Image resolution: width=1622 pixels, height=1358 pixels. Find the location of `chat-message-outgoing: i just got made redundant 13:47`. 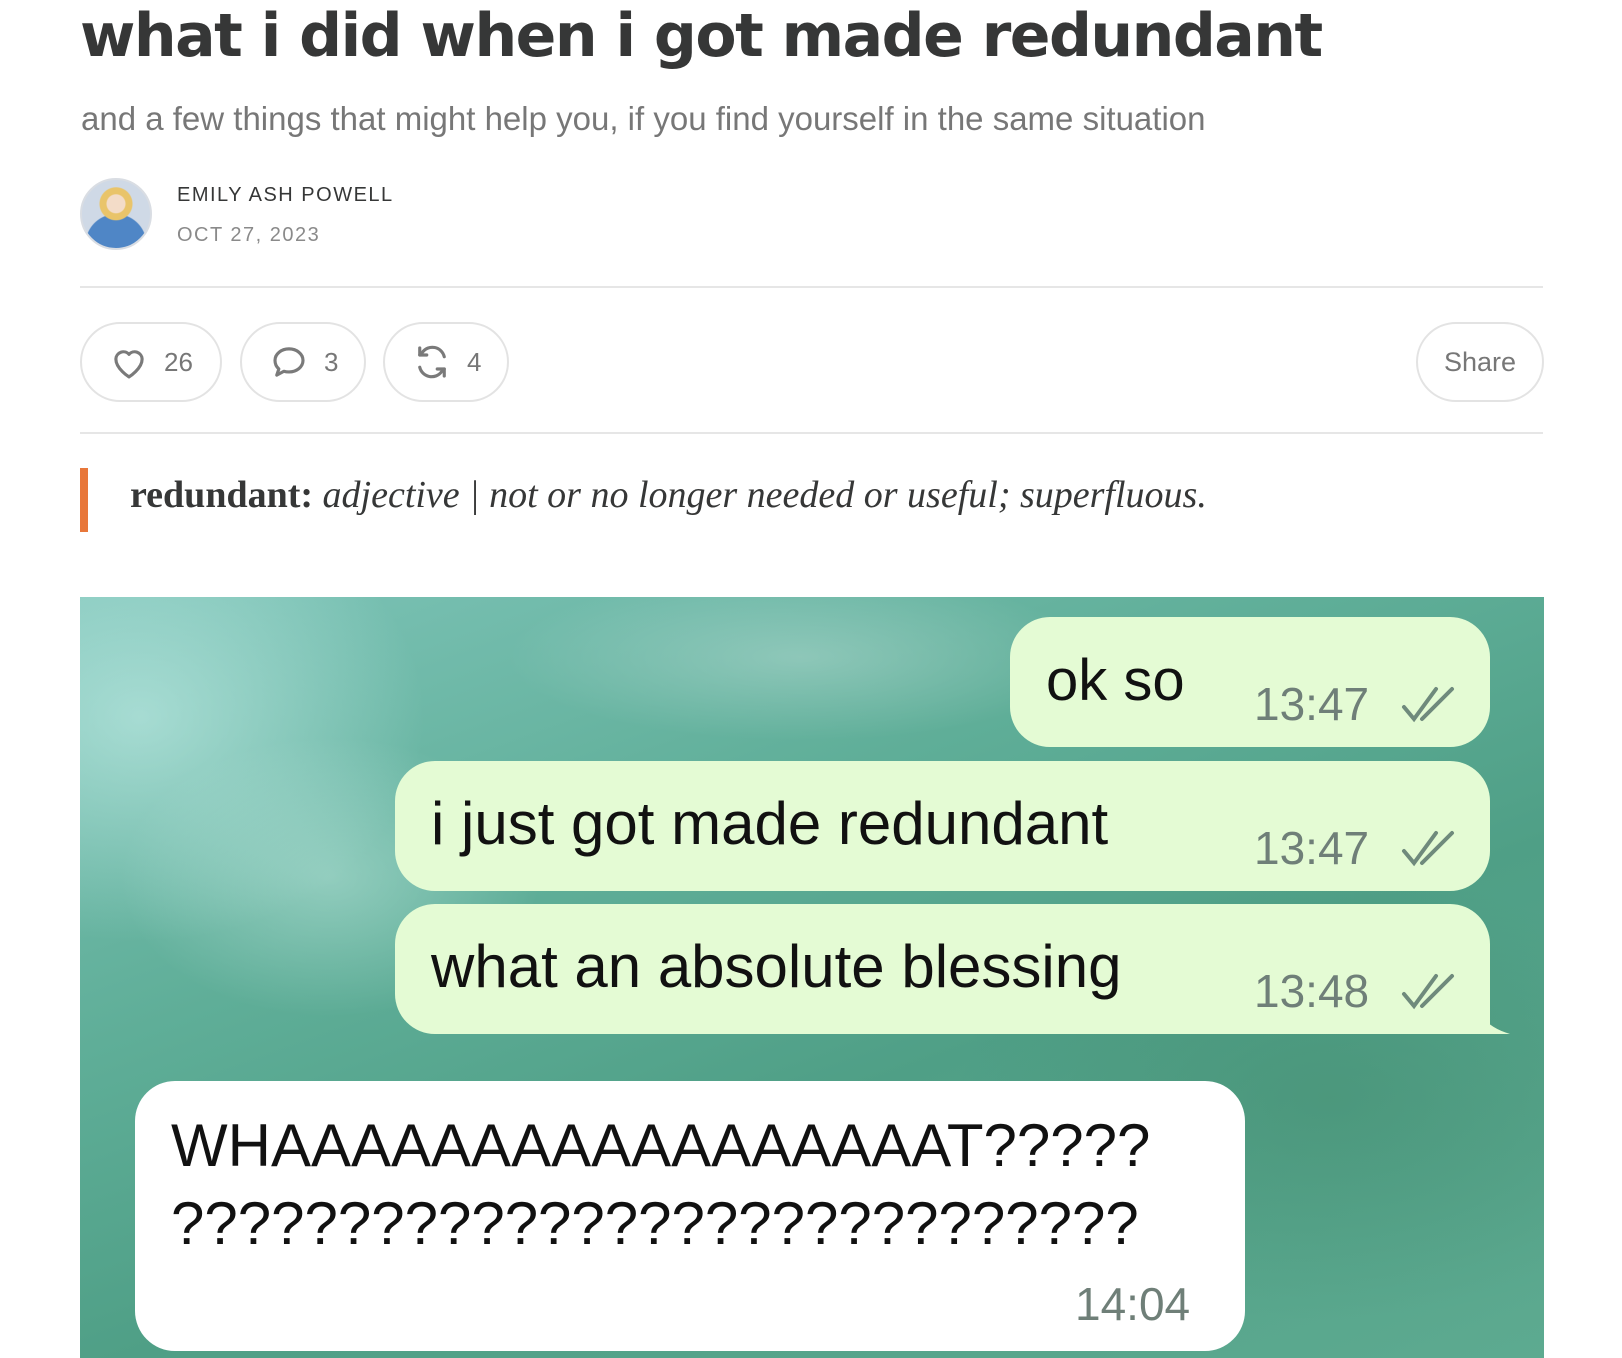

chat-message-outgoing: i just got made redundant 13:47 is located at coordinates (942, 826).